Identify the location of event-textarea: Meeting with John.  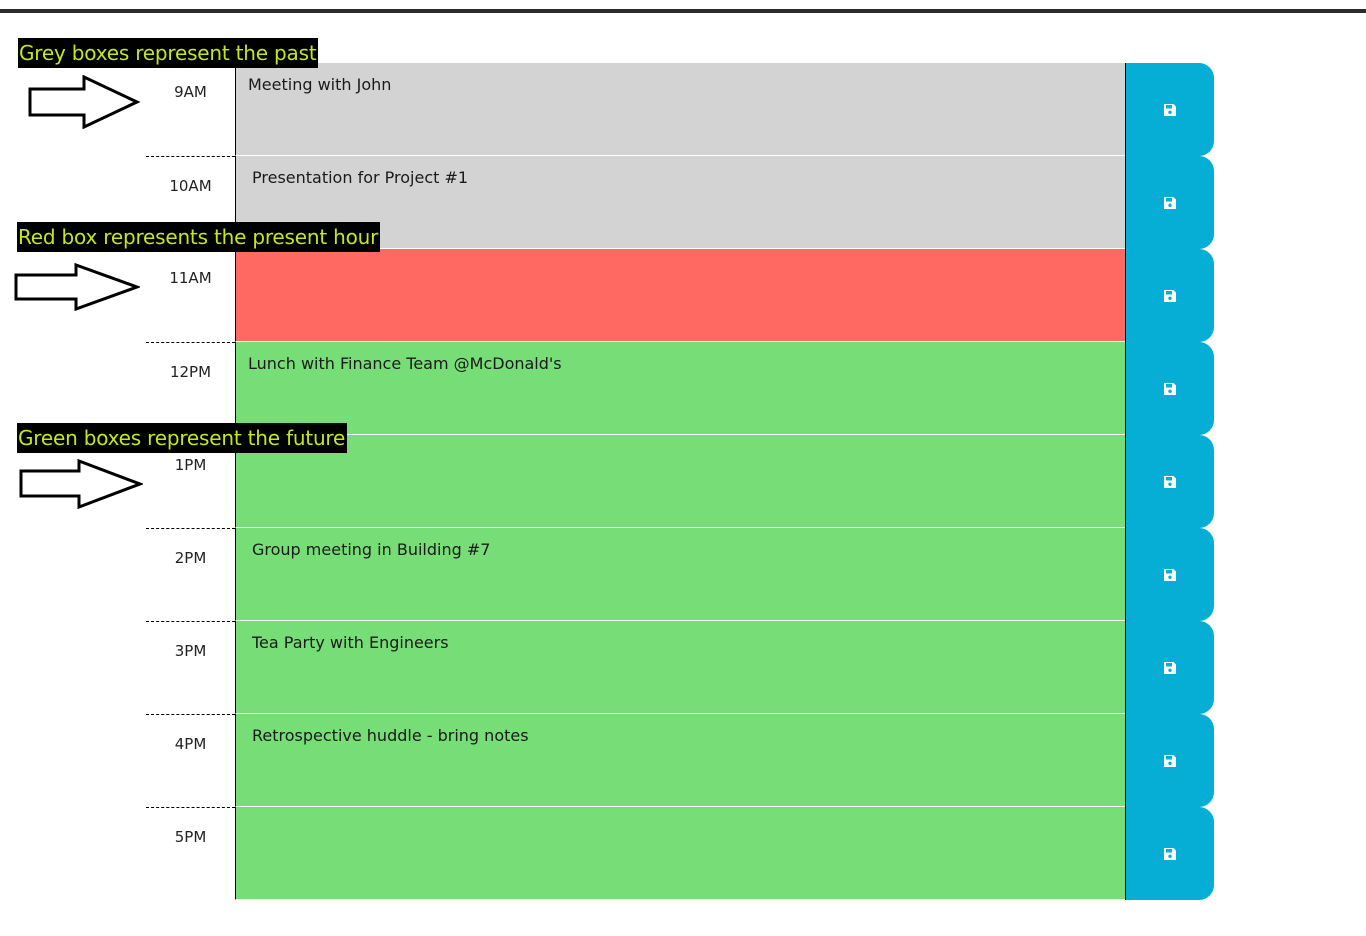
(680, 109).